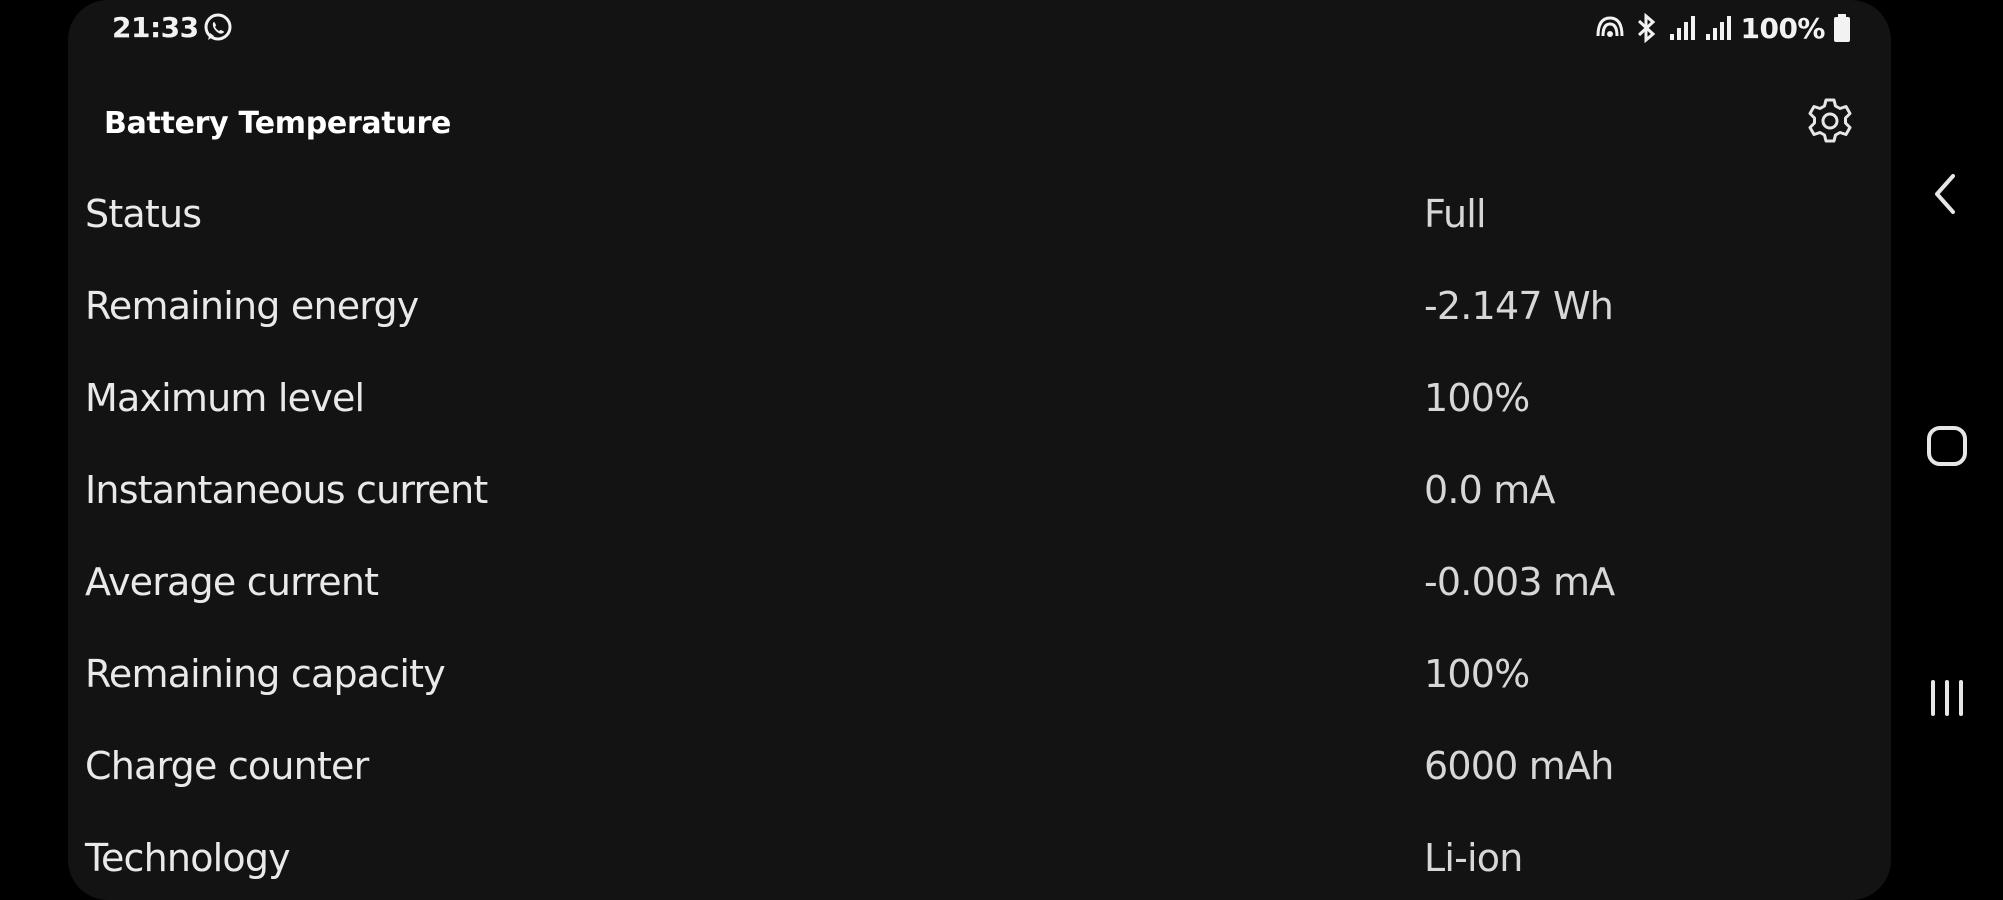 The height and width of the screenshot is (900, 2003). I want to click on recents-button, so click(1947, 700).